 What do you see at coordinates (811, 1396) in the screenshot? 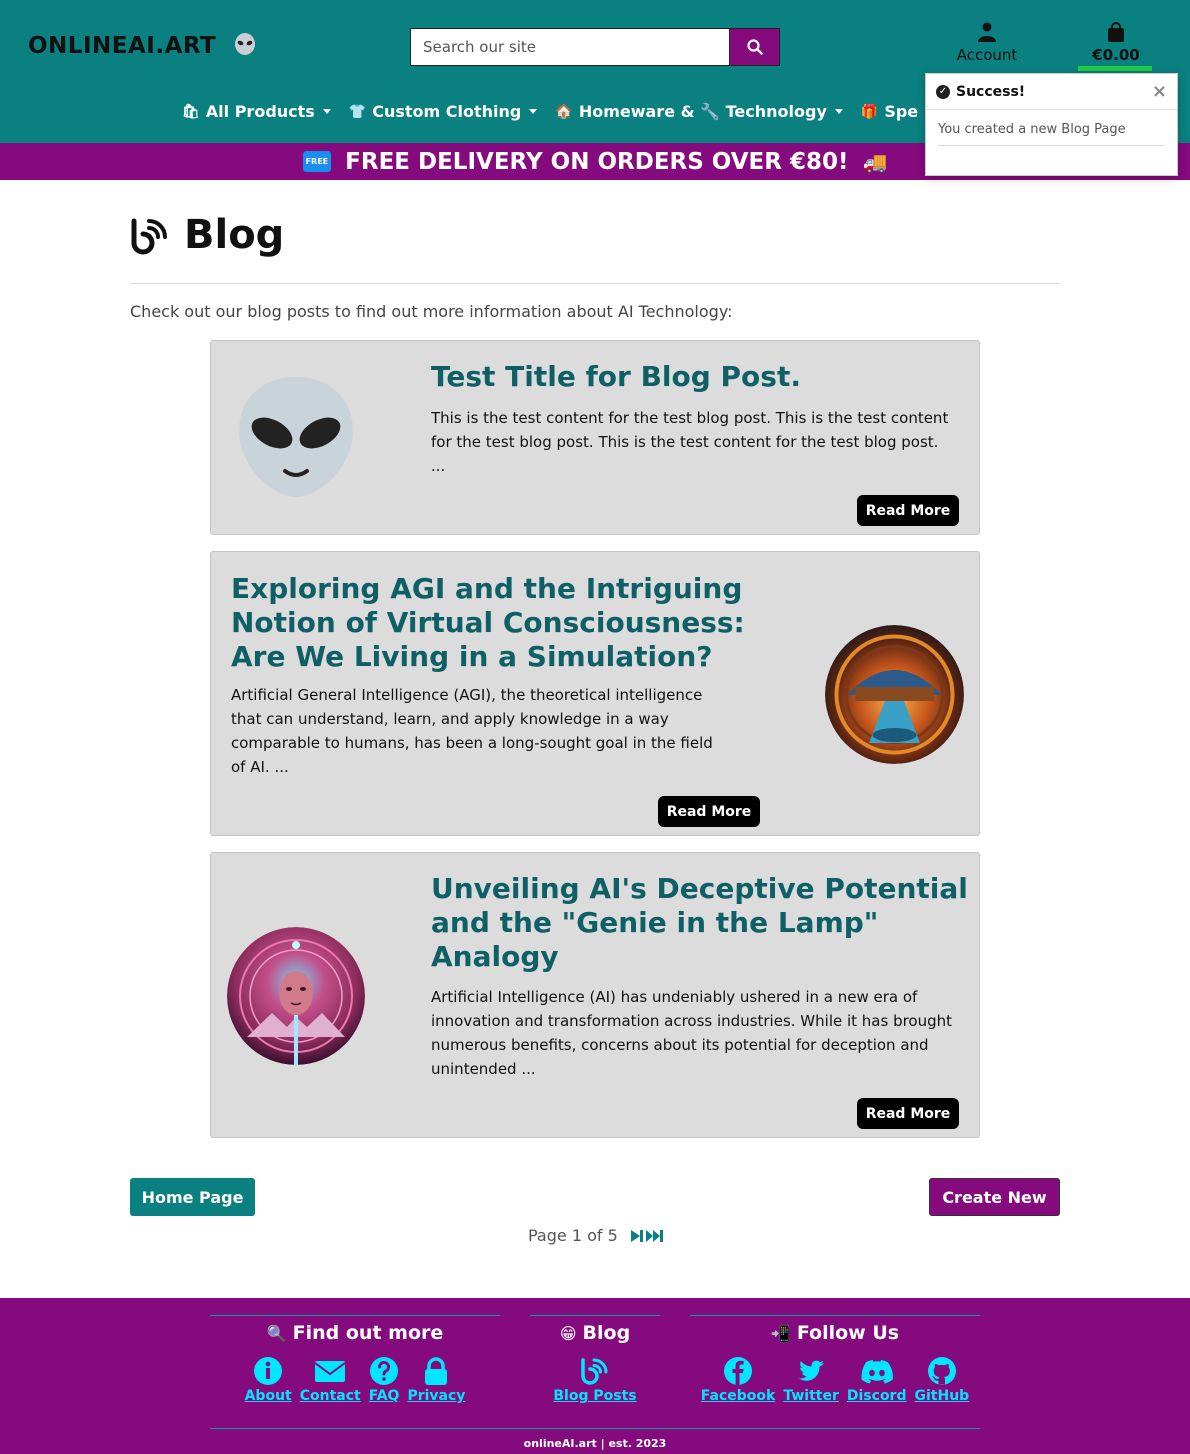
I see `footer-link-label: Twitter` at bounding box center [811, 1396].